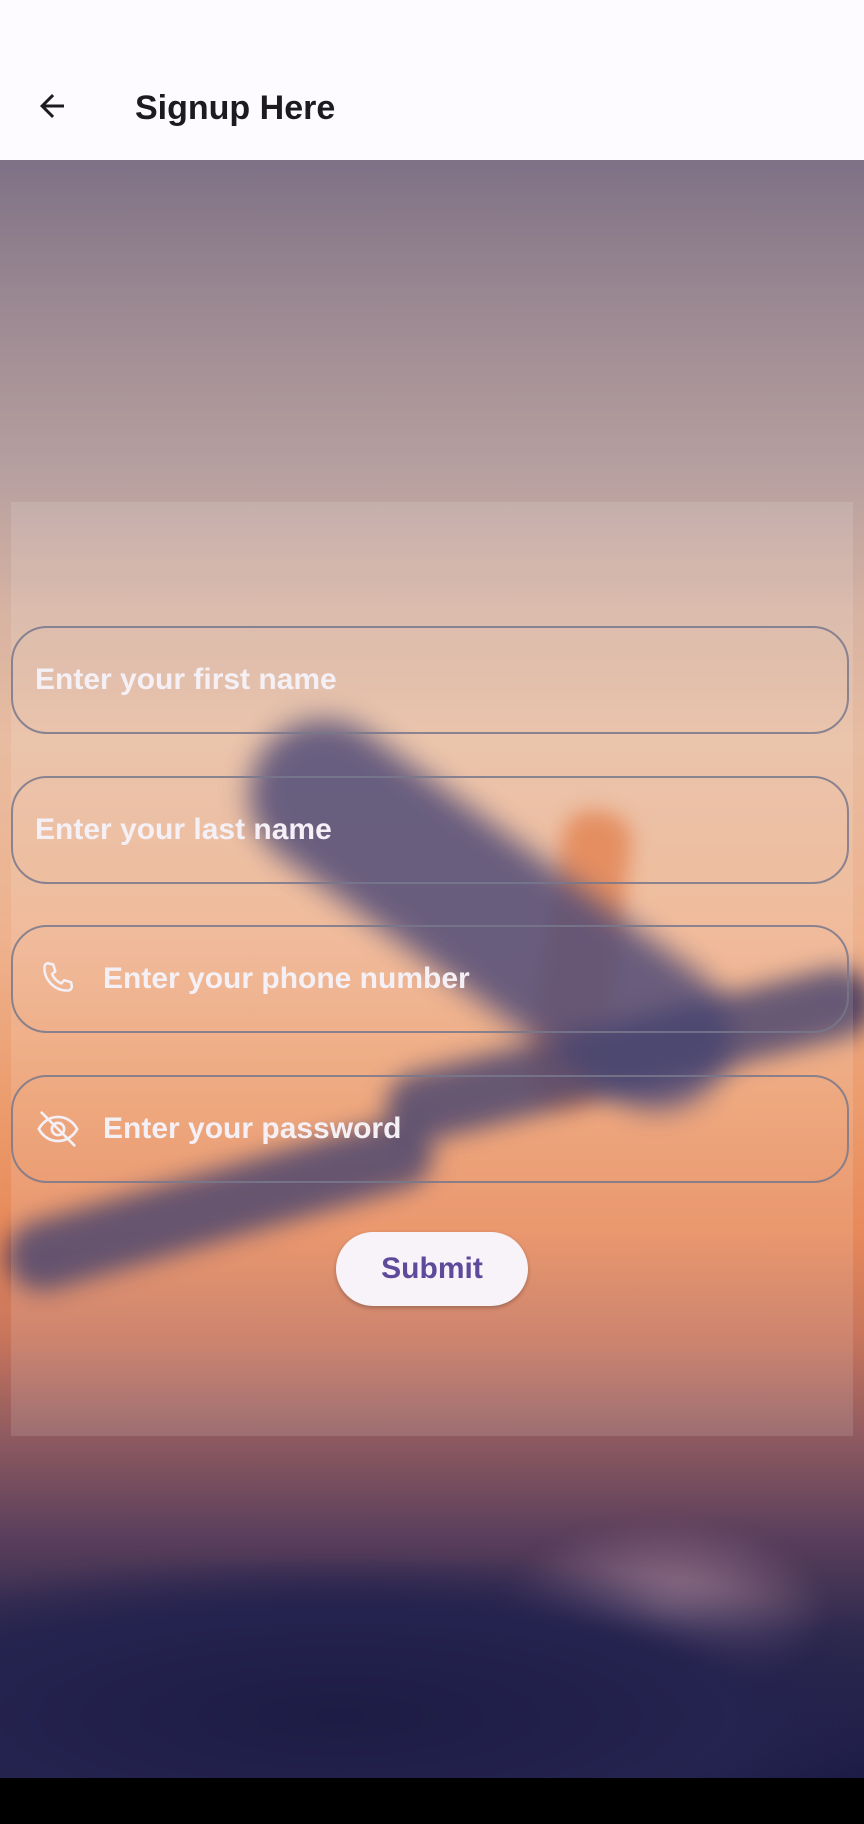 Image resolution: width=864 pixels, height=1824 pixels. I want to click on phone-field: Enter your phone number, so click(430, 979).